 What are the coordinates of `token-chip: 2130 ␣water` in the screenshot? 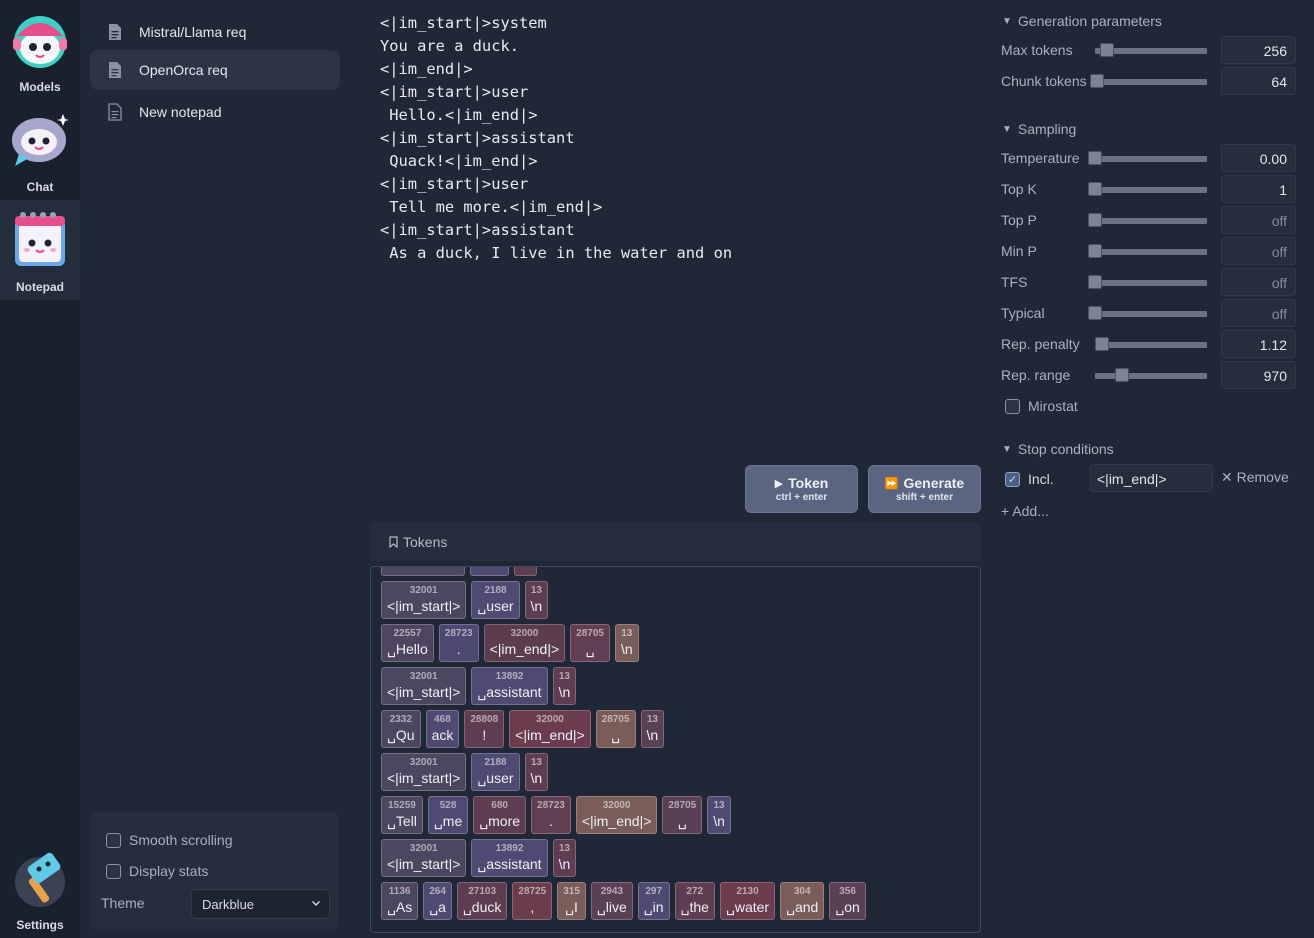 It's located at (747, 901).